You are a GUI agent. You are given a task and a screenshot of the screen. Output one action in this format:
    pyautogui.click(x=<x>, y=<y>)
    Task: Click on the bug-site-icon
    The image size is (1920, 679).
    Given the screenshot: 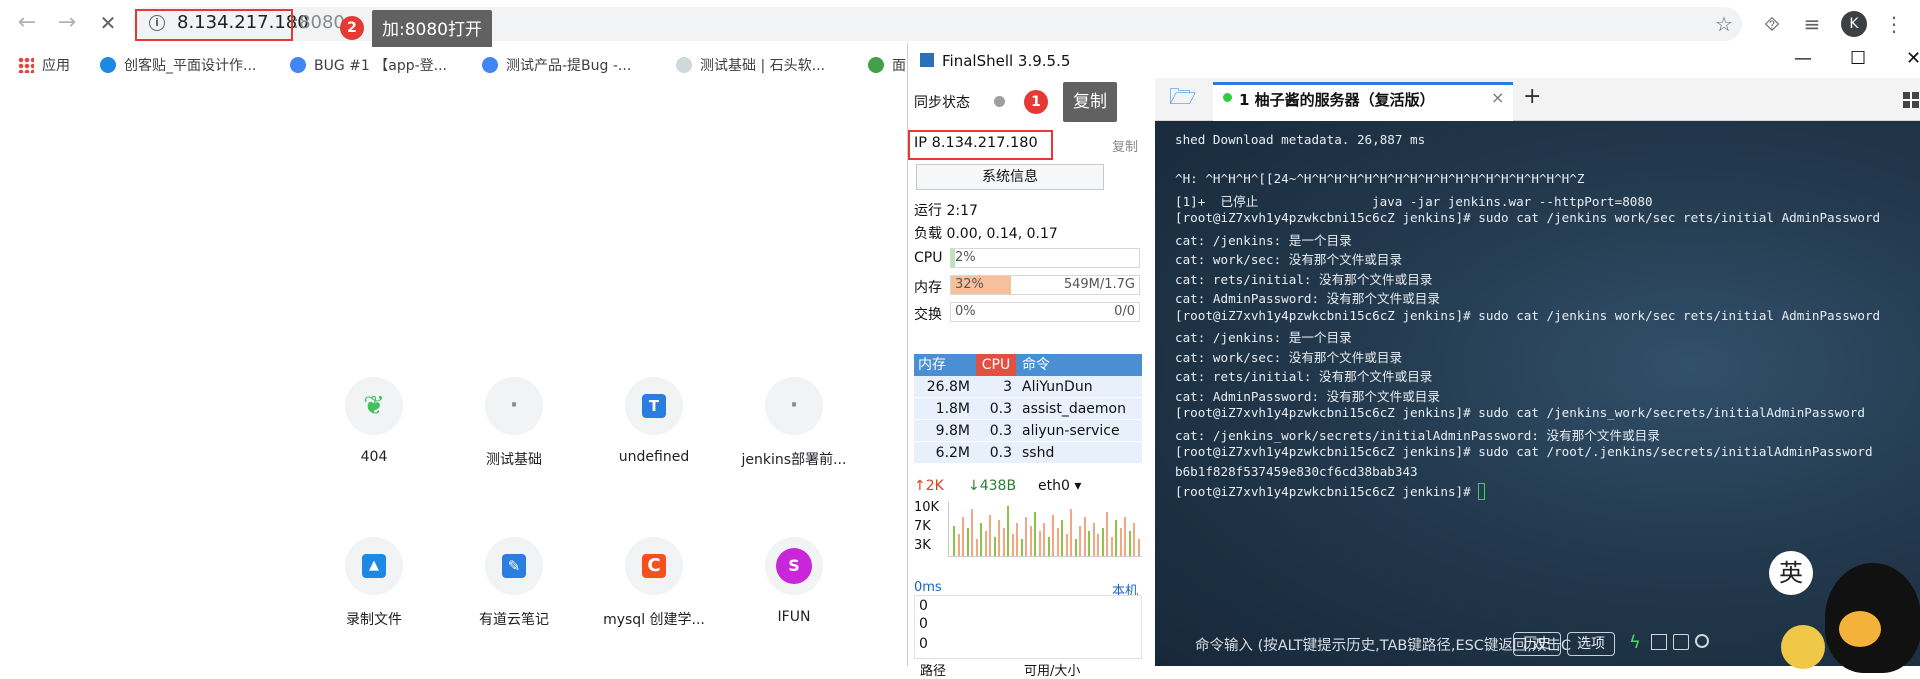 What is the action you would take?
    pyautogui.click(x=298, y=65)
    